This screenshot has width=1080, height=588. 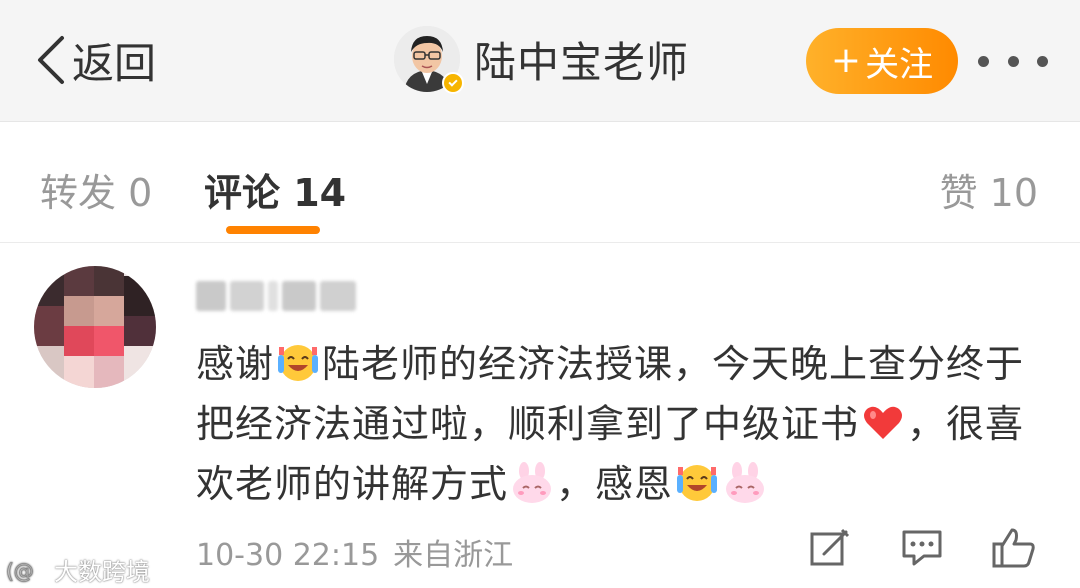 I want to click on edit-repost-icon, so click(x=830, y=548).